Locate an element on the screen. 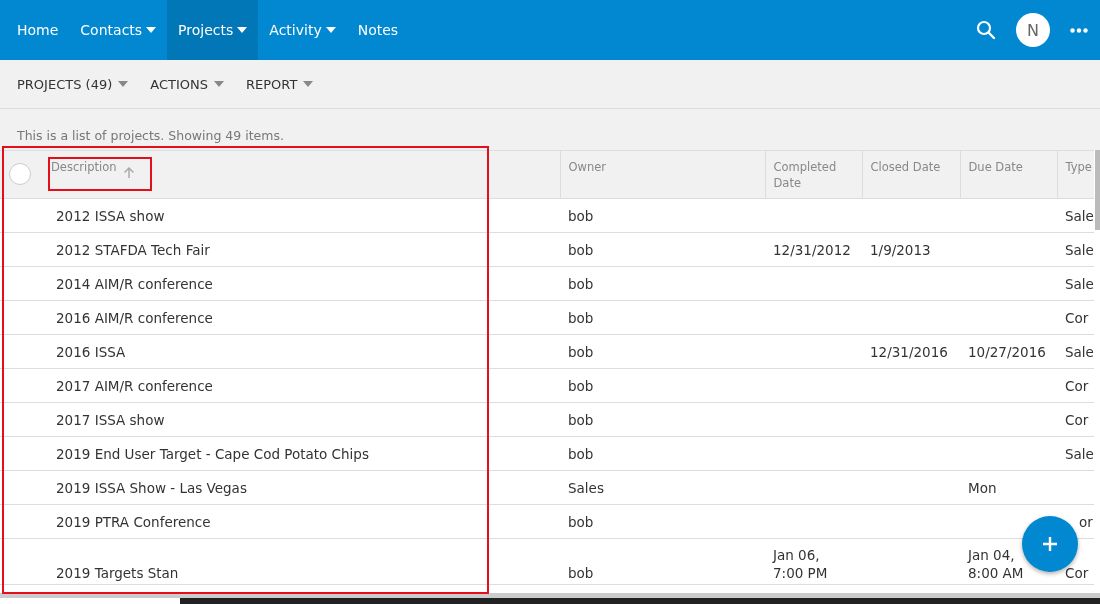 This screenshot has height=604, width=1100. toolbar-menu: ACTIONS is located at coordinates (187, 84).